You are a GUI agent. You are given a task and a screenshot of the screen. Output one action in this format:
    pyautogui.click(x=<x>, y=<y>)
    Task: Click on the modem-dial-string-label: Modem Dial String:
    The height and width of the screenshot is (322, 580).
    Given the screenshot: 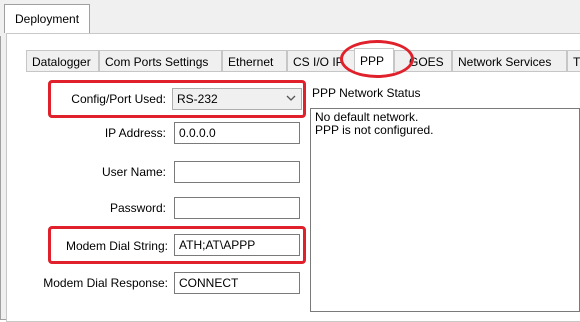 What is the action you would take?
    pyautogui.click(x=116, y=246)
    